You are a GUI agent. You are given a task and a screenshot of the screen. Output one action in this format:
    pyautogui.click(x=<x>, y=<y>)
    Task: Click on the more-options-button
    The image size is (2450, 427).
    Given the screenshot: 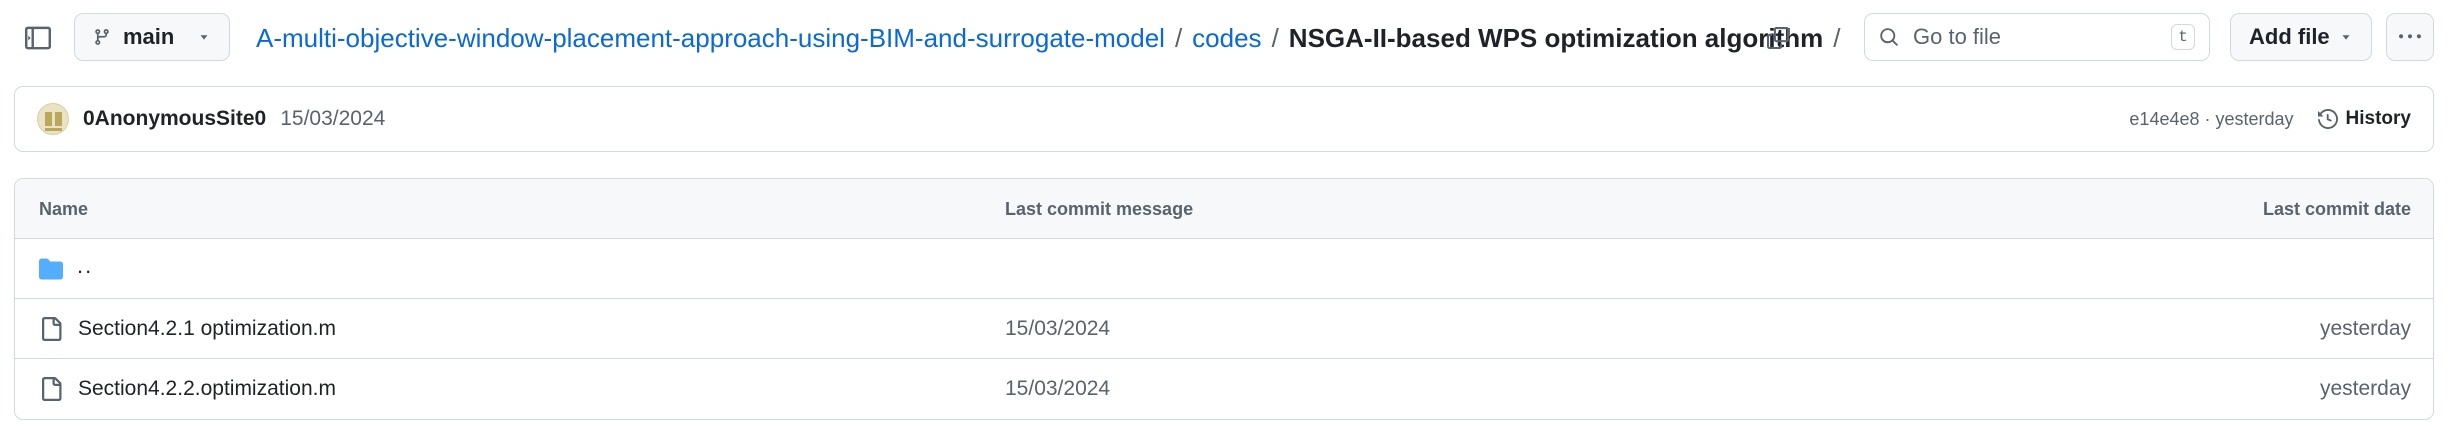 What is the action you would take?
    pyautogui.click(x=2410, y=37)
    